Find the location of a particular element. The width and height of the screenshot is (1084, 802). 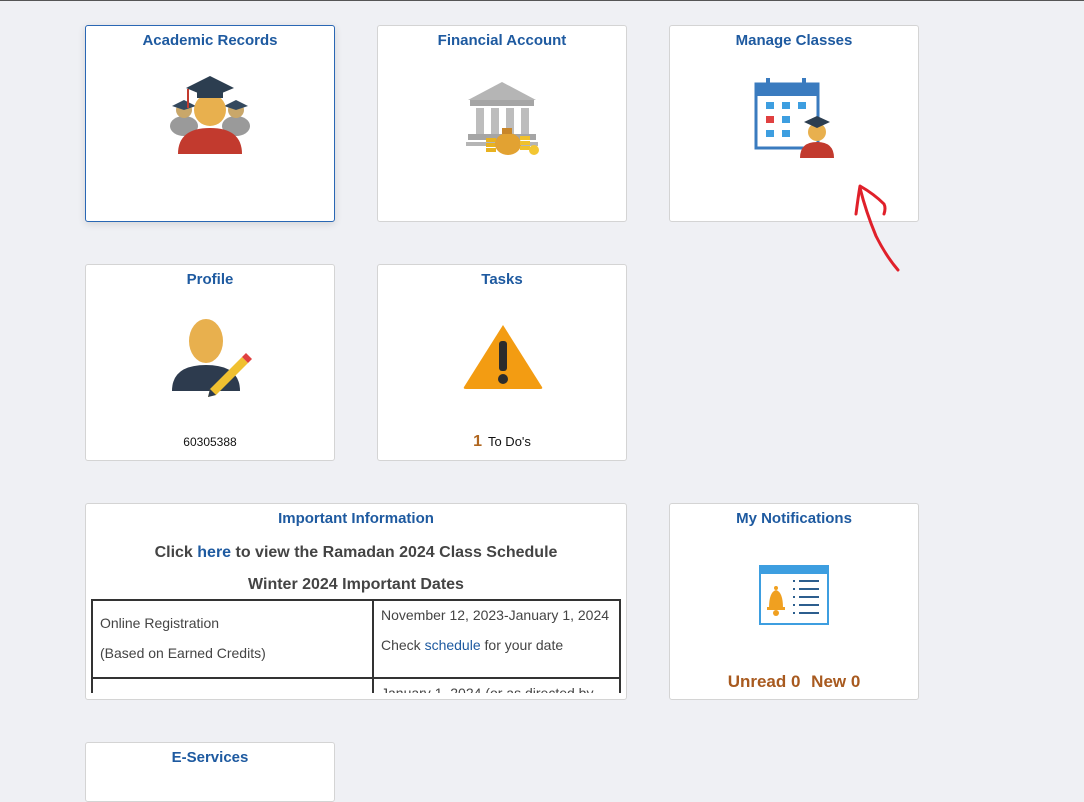

calendar-student-icon is located at coordinates (794, 118).